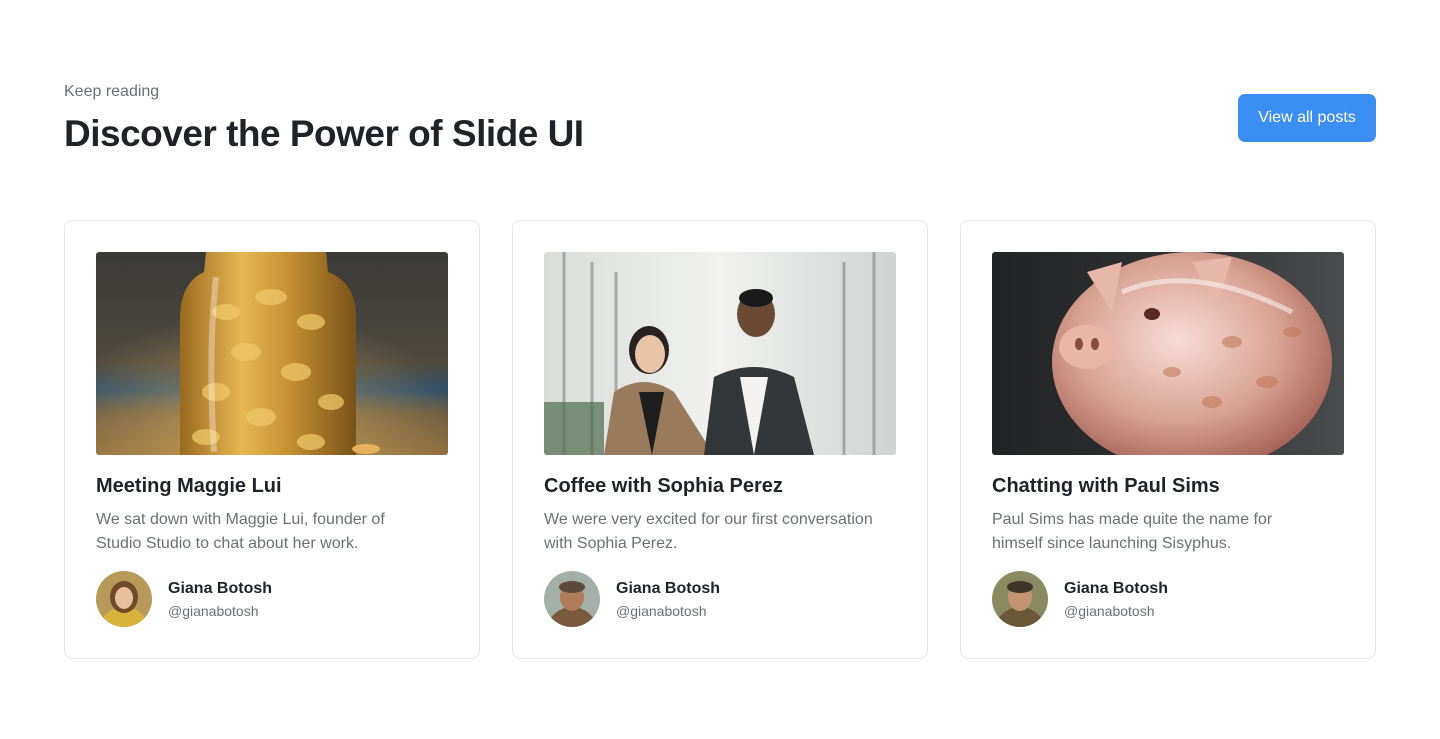 The width and height of the screenshot is (1440, 739). I want to click on section-title: Discover the Power of Slide UI, so click(324, 133).